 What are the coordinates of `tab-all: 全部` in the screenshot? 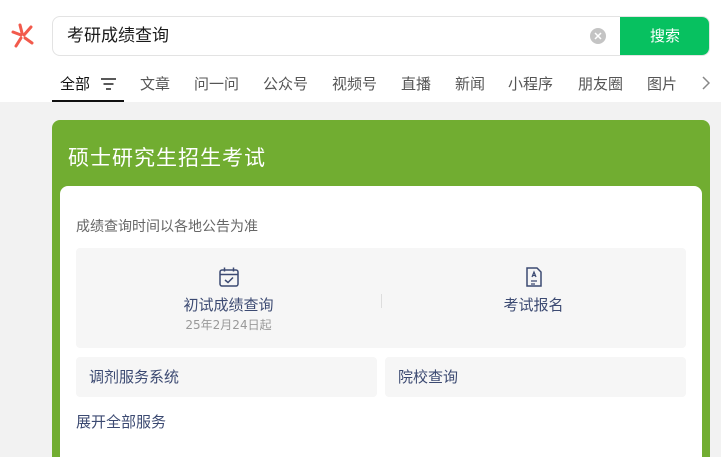 It's located at (75, 83).